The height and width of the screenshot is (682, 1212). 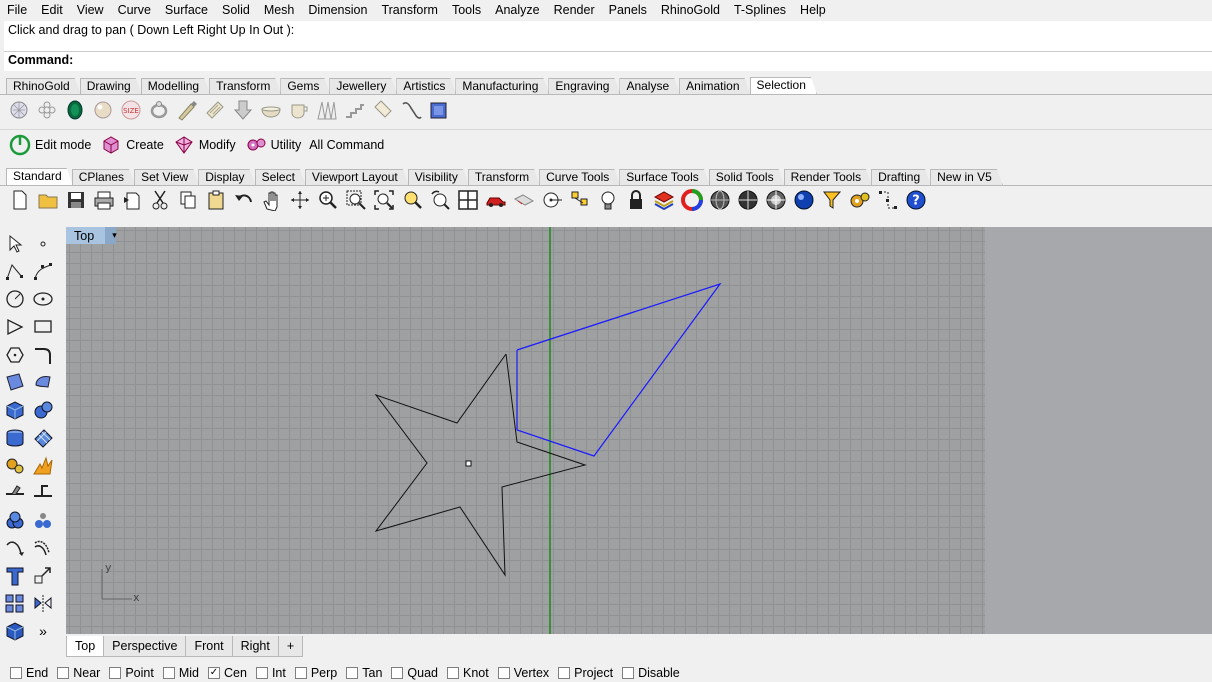 What do you see at coordinates (290, 646) in the screenshot?
I see `add-viewport-tab: +` at bounding box center [290, 646].